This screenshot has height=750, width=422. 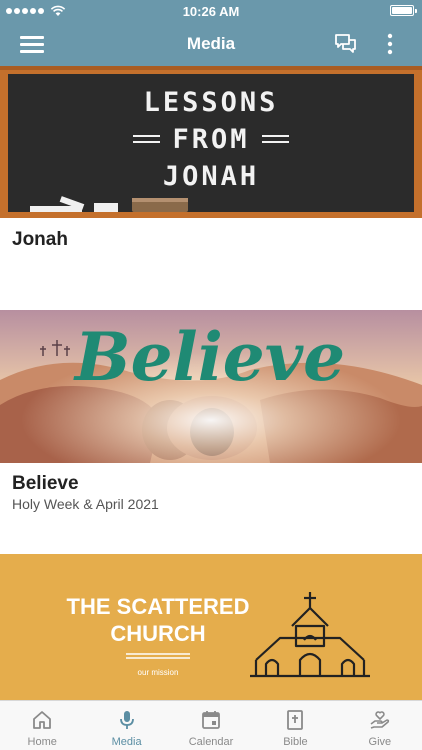 I want to click on tab-media: Media, so click(x=126, y=725).